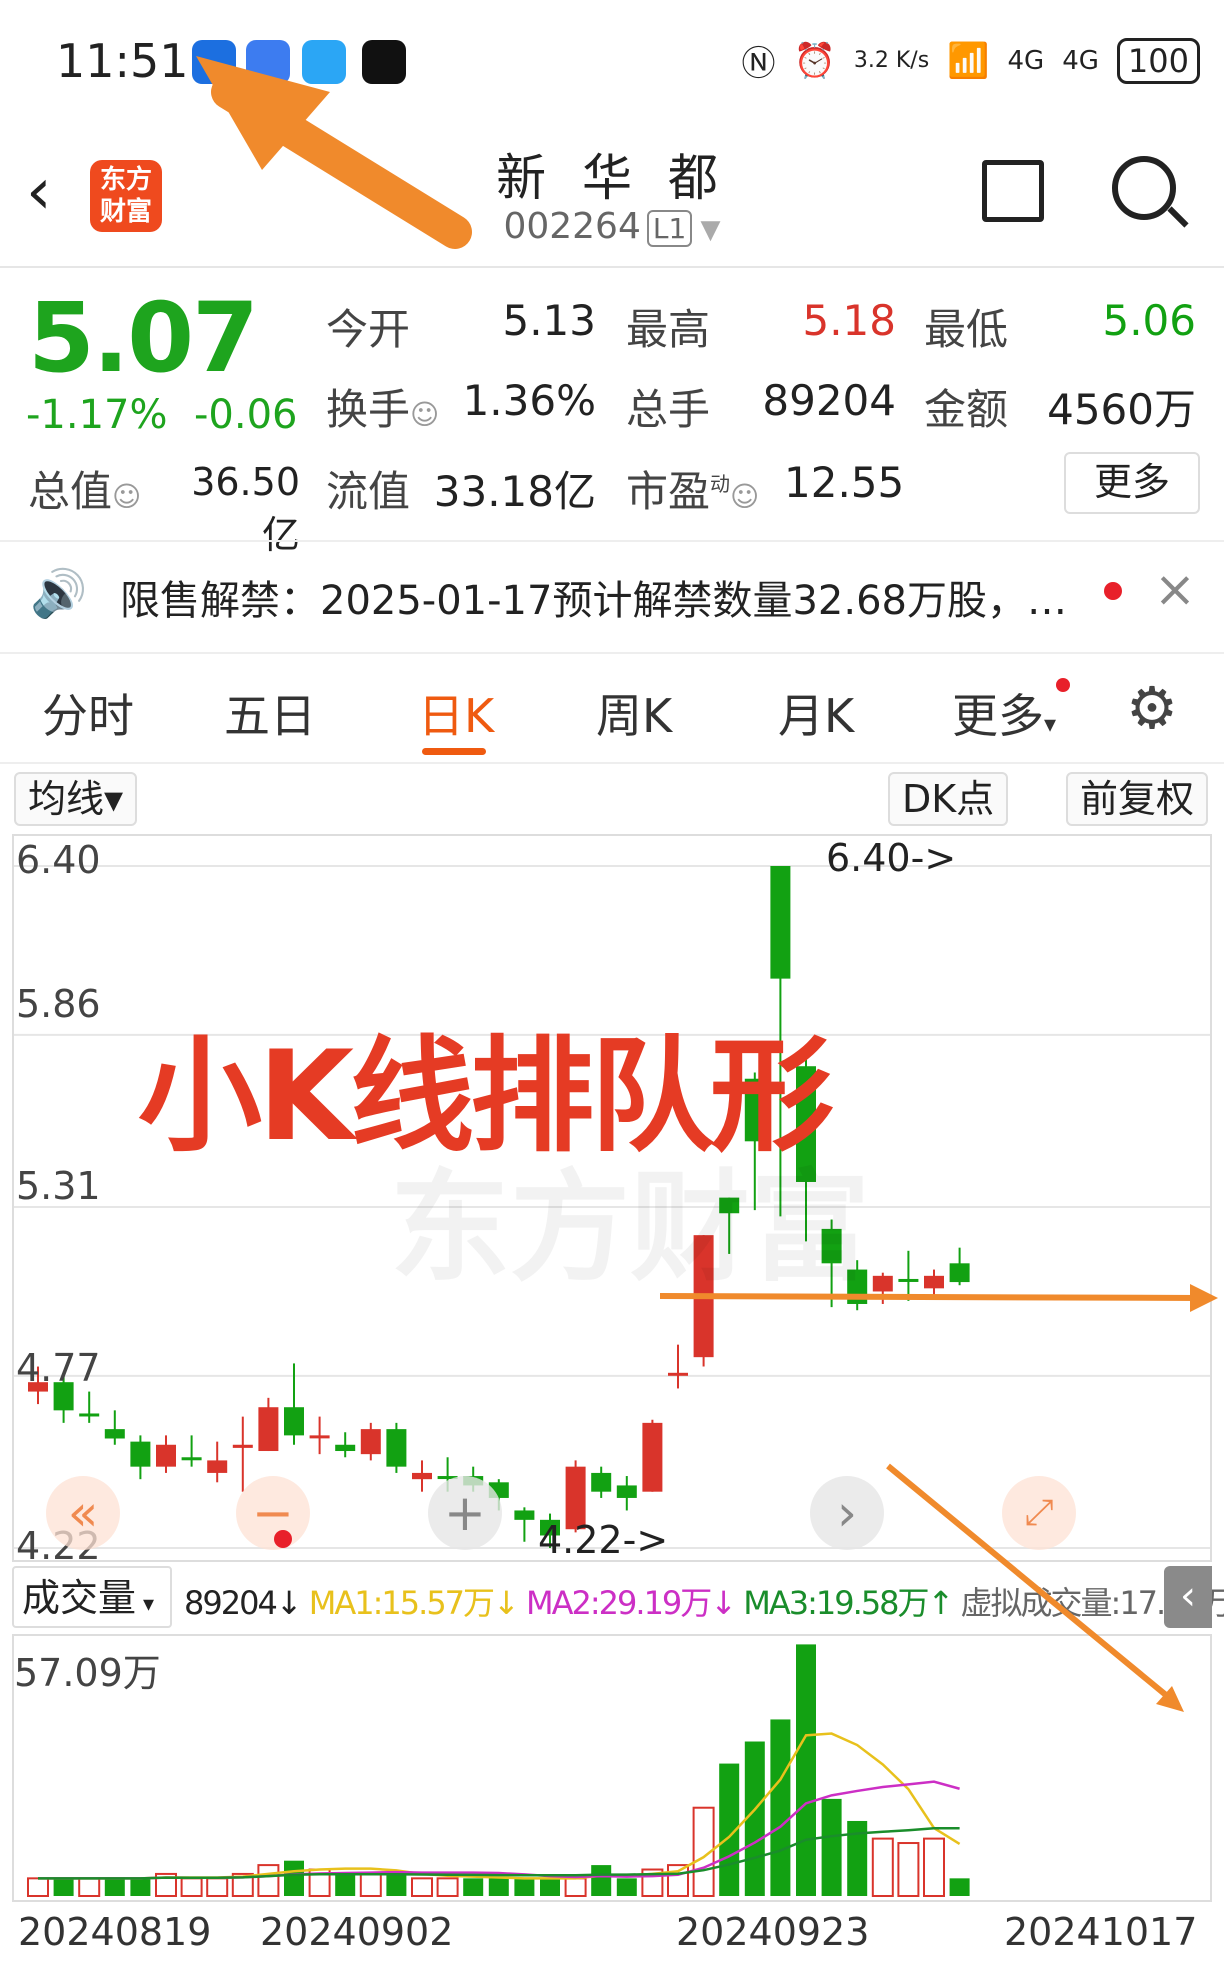  What do you see at coordinates (58, 1368) in the screenshot?
I see `y-tick: 4.77` at bounding box center [58, 1368].